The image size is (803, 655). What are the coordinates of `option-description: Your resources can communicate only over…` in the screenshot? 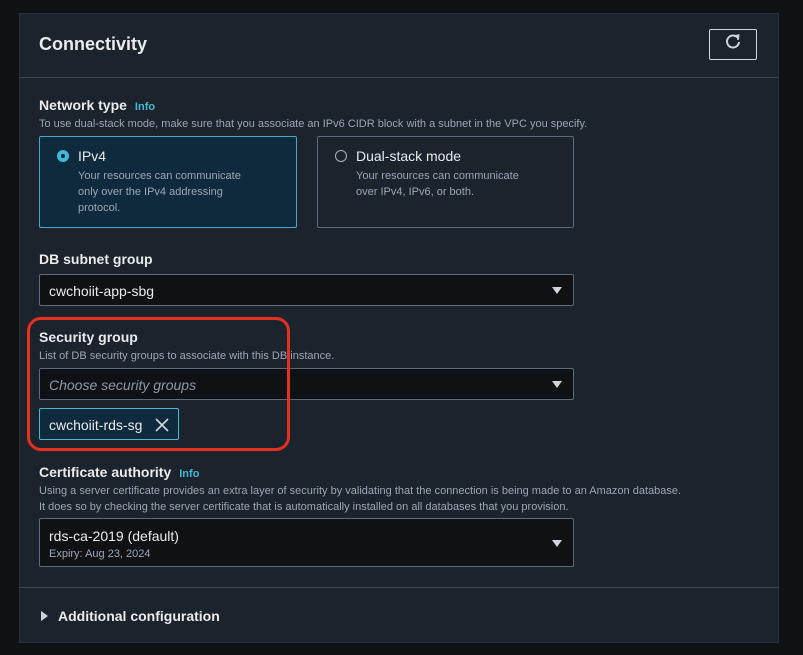 It's located at (159, 192).